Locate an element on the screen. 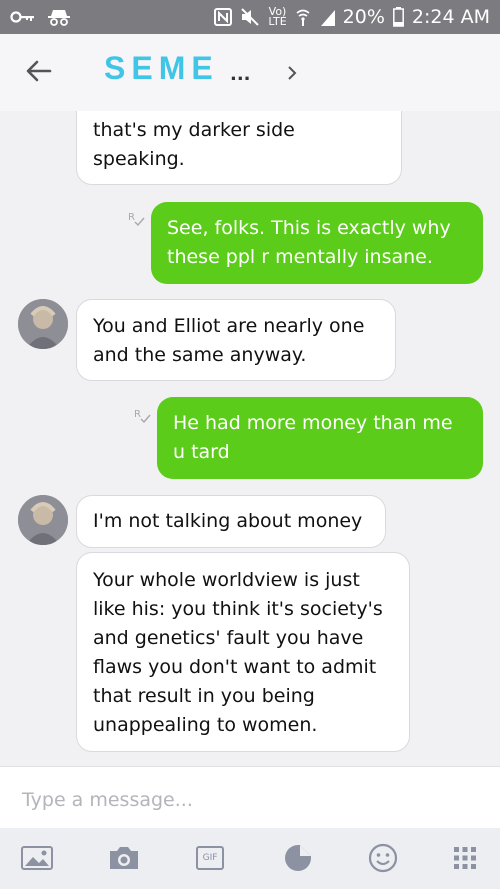  gif-label: GIF is located at coordinates (210, 858).